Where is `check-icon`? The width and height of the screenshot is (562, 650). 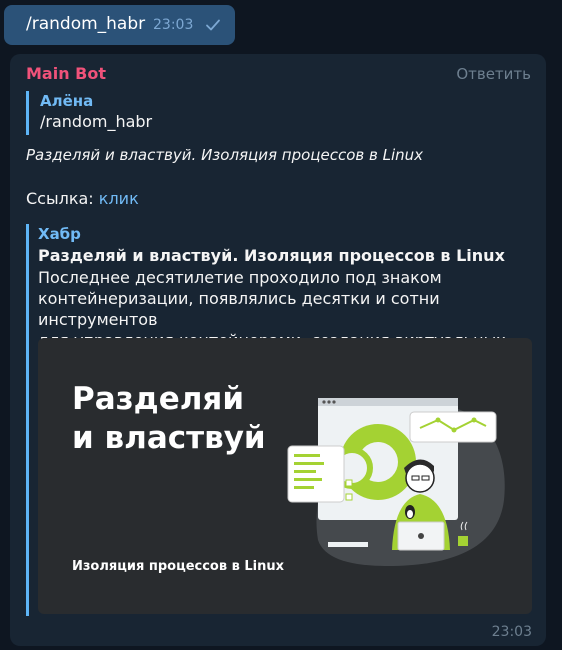
check-icon is located at coordinates (213, 25).